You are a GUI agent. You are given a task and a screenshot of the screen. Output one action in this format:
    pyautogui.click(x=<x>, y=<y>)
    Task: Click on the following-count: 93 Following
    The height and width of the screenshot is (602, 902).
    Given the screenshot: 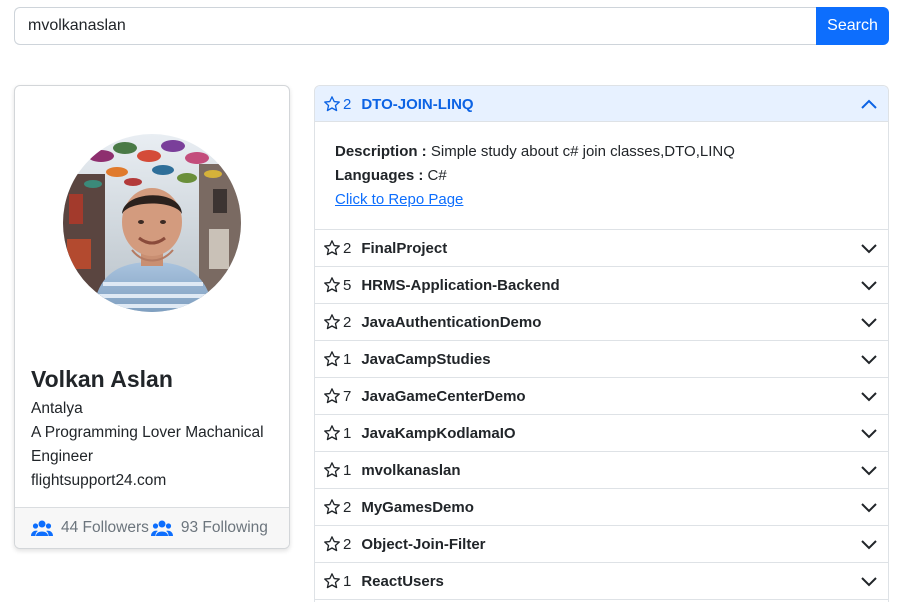 What is the action you would take?
    pyautogui.click(x=224, y=527)
    